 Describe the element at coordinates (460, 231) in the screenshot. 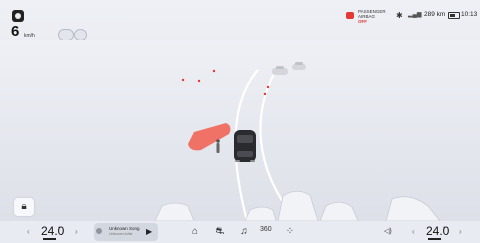

I see `right-temp-increase-button: ›` at that location.